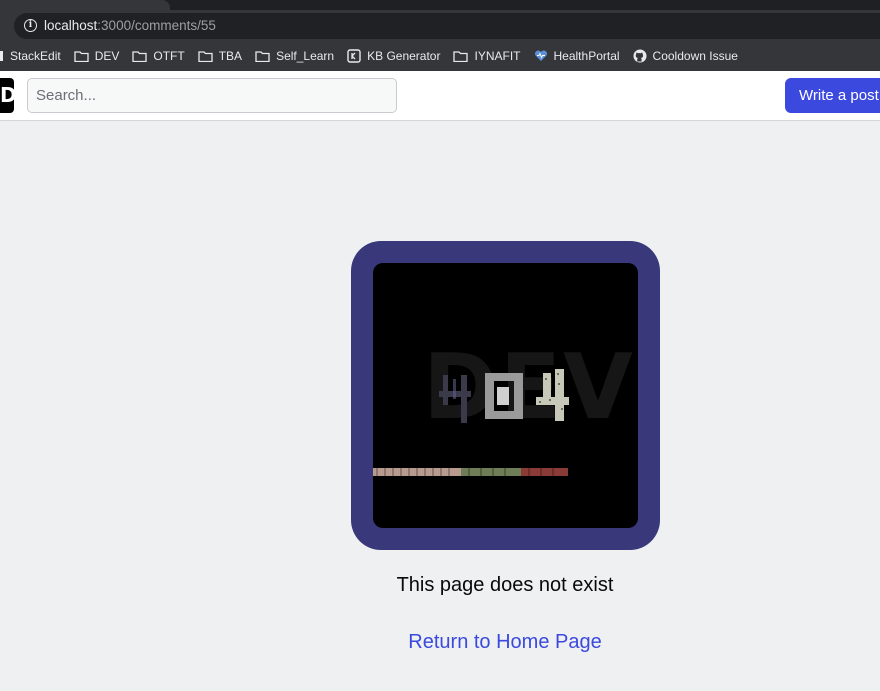 Image resolution: width=880 pixels, height=691 pixels. What do you see at coordinates (695, 55) in the screenshot?
I see `bookmark-label: Cooldown Issue` at bounding box center [695, 55].